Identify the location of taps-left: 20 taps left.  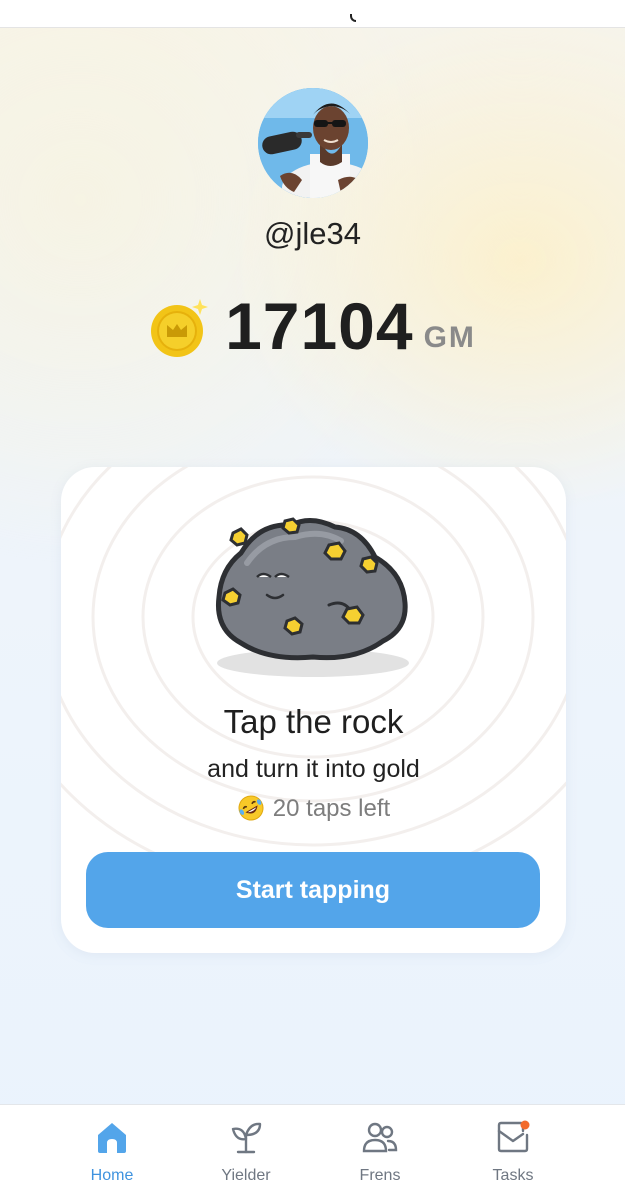
(313, 809).